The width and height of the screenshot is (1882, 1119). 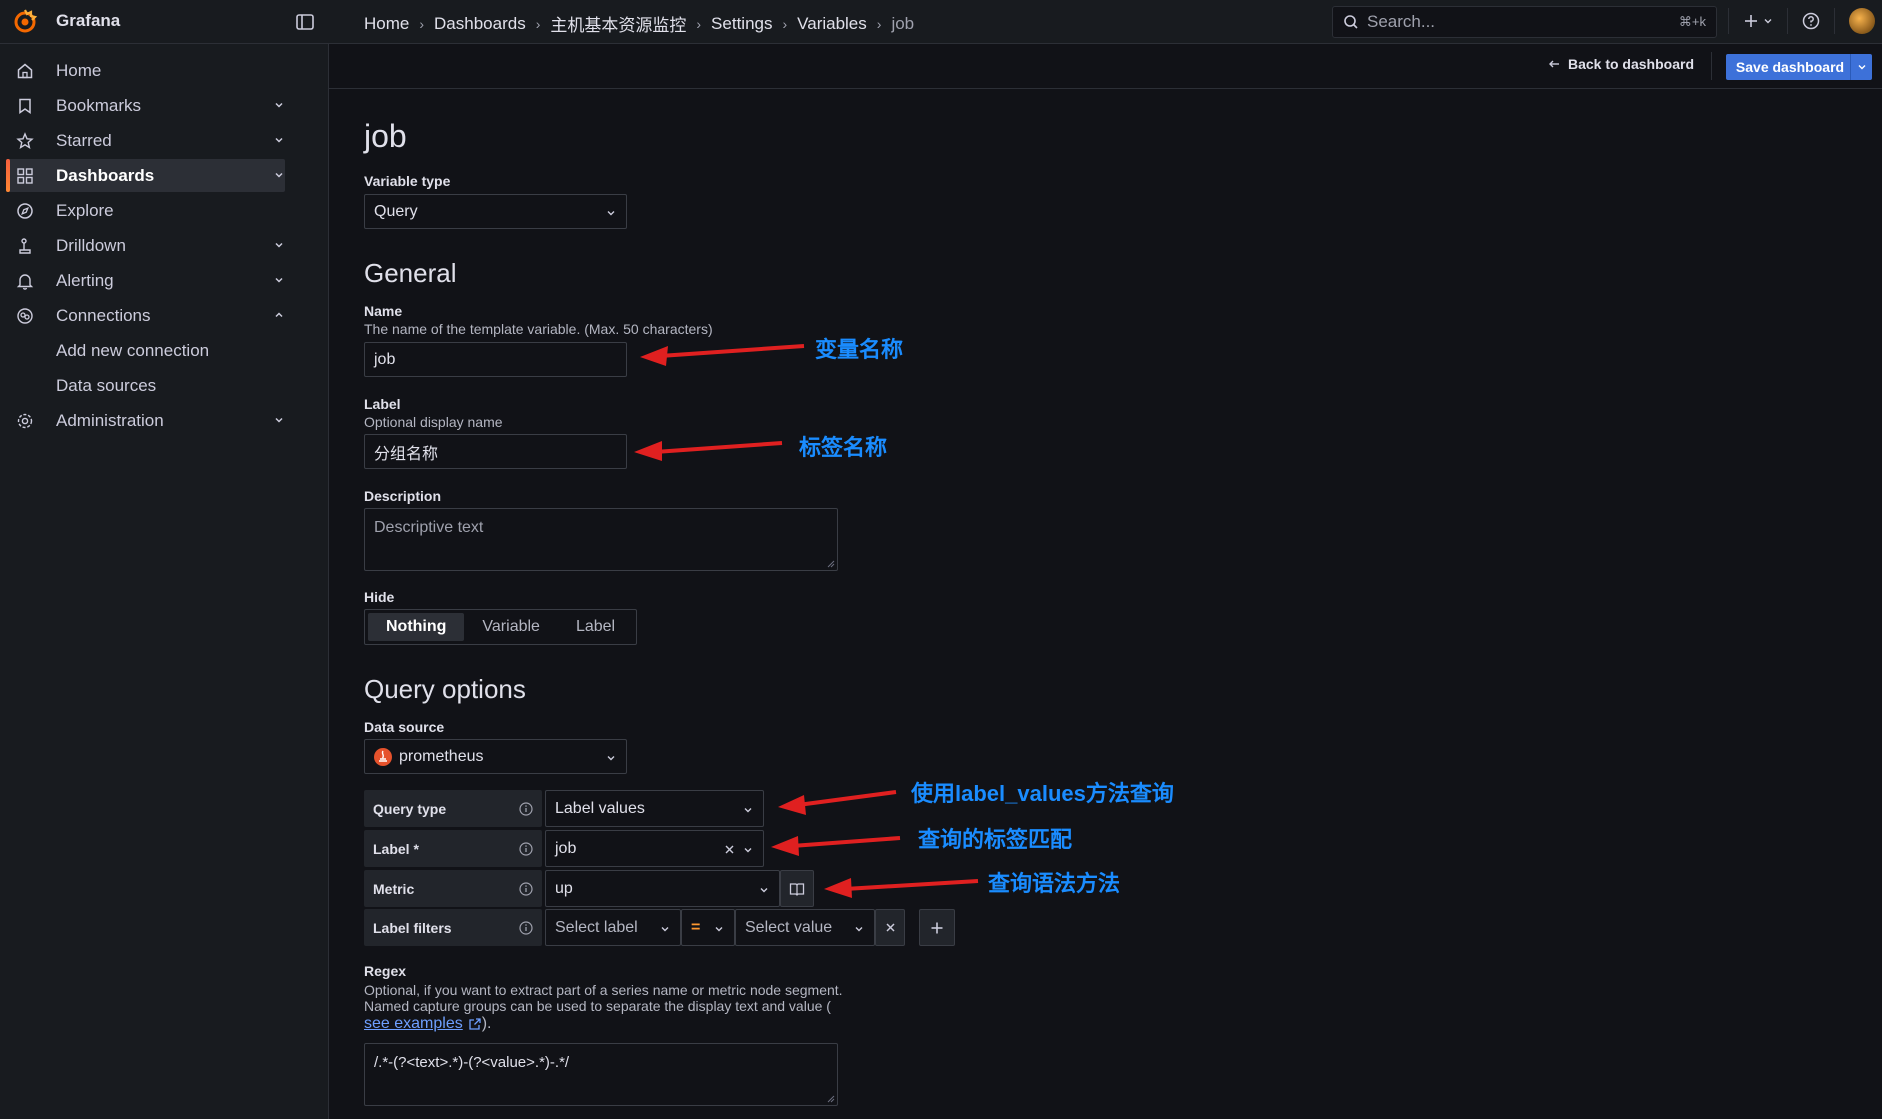 I want to click on home-icon, so click(x=25, y=71).